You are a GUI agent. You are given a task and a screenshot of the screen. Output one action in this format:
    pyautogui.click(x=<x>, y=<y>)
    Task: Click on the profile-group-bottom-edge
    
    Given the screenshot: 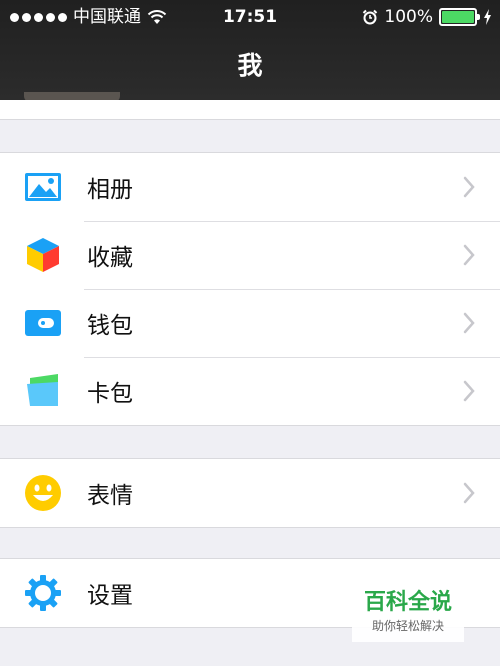 What is the action you would take?
    pyautogui.click(x=250, y=110)
    